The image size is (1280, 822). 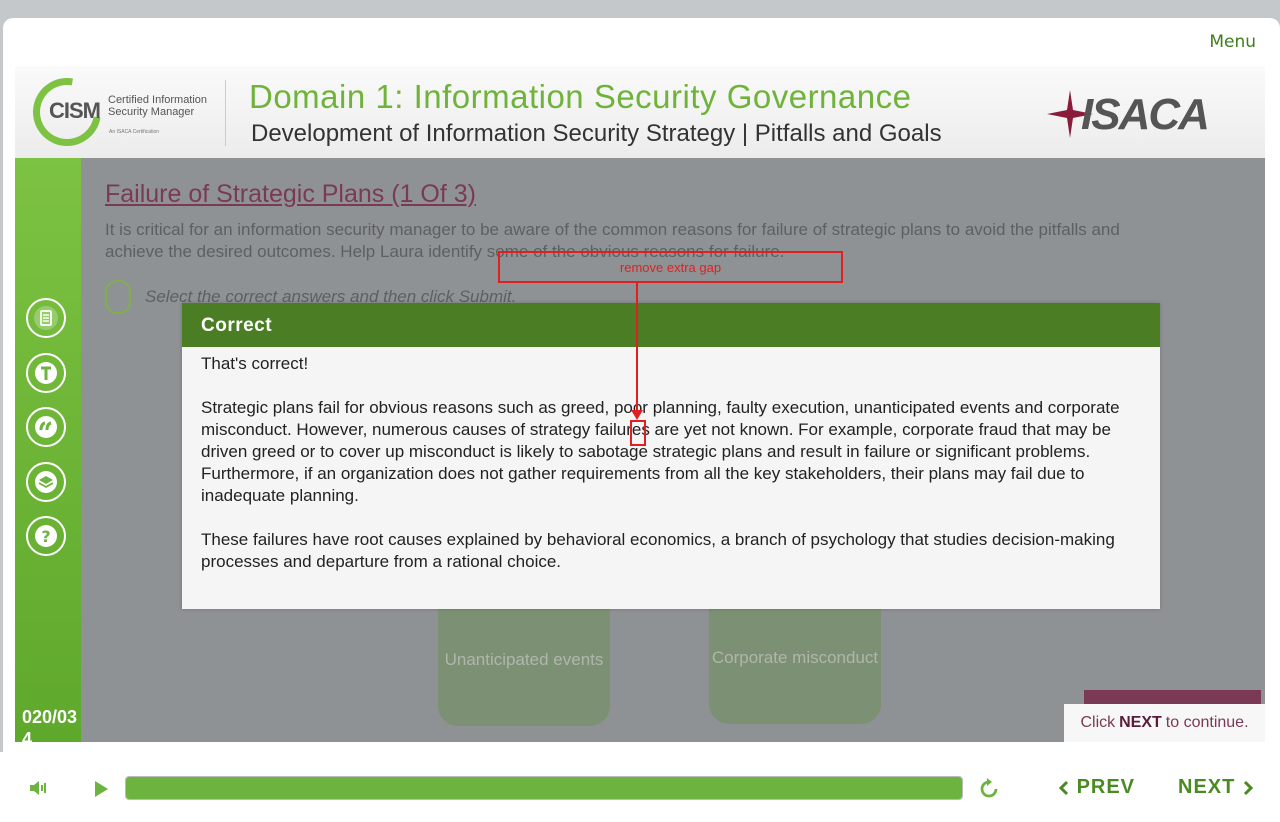 I want to click on isaca-wordmark: ISACA, so click(x=1145, y=114).